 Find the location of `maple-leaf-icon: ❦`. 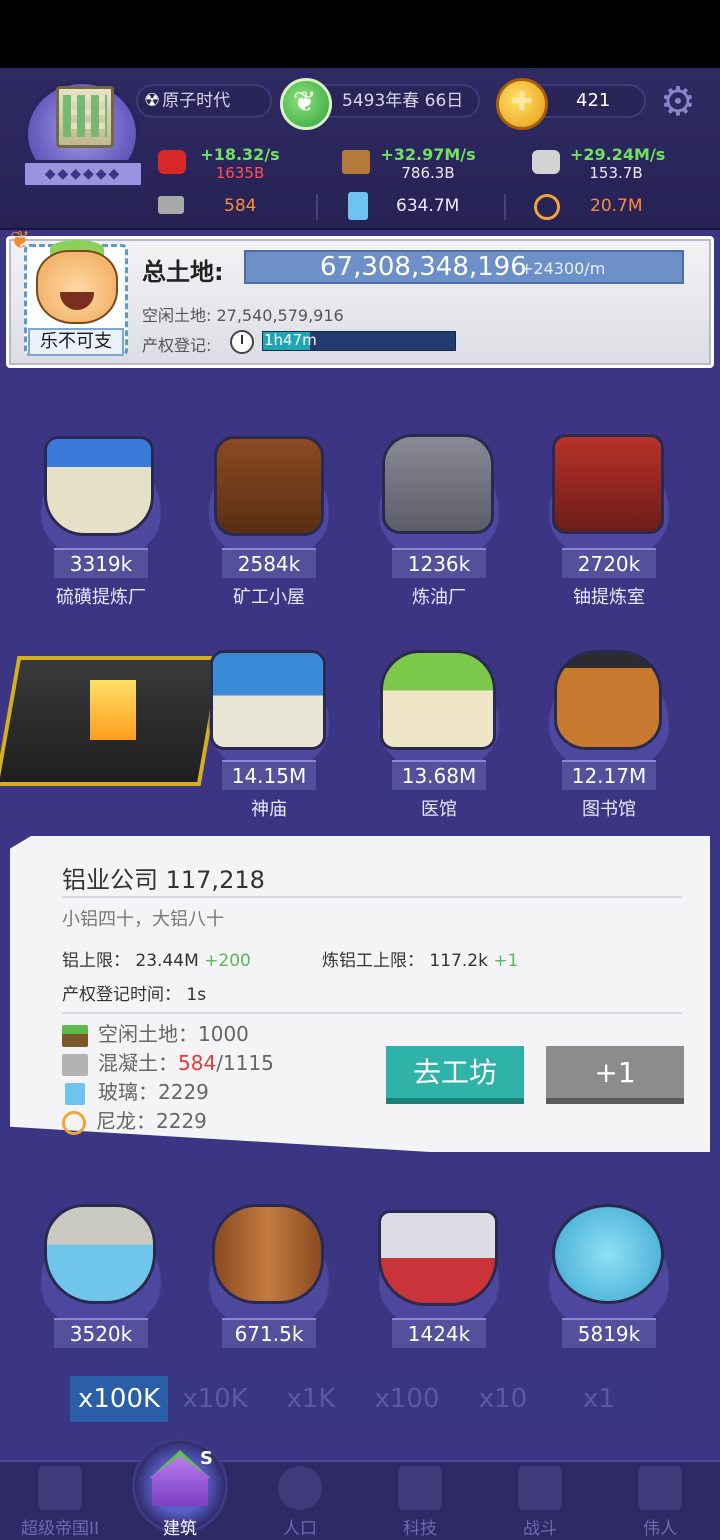

maple-leaf-icon: ❦ is located at coordinates (20, 240).